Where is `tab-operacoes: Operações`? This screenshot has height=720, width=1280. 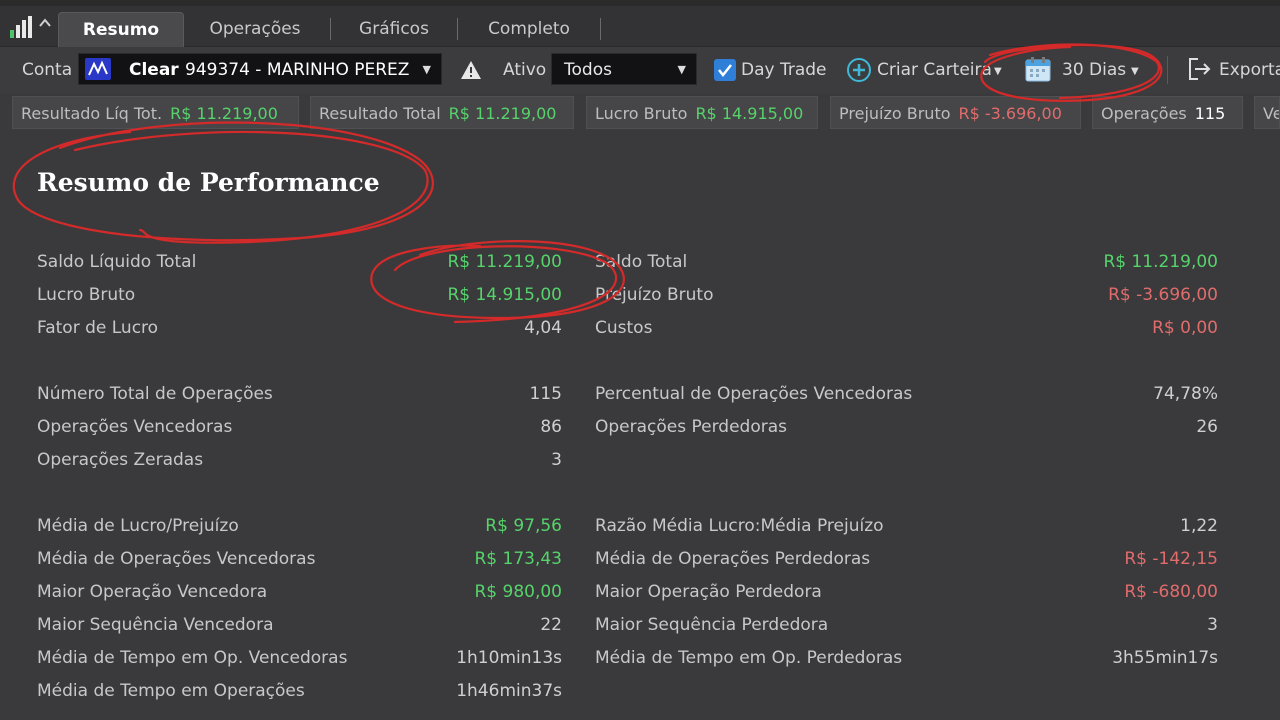 tab-operacoes: Operações is located at coordinates (255, 29).